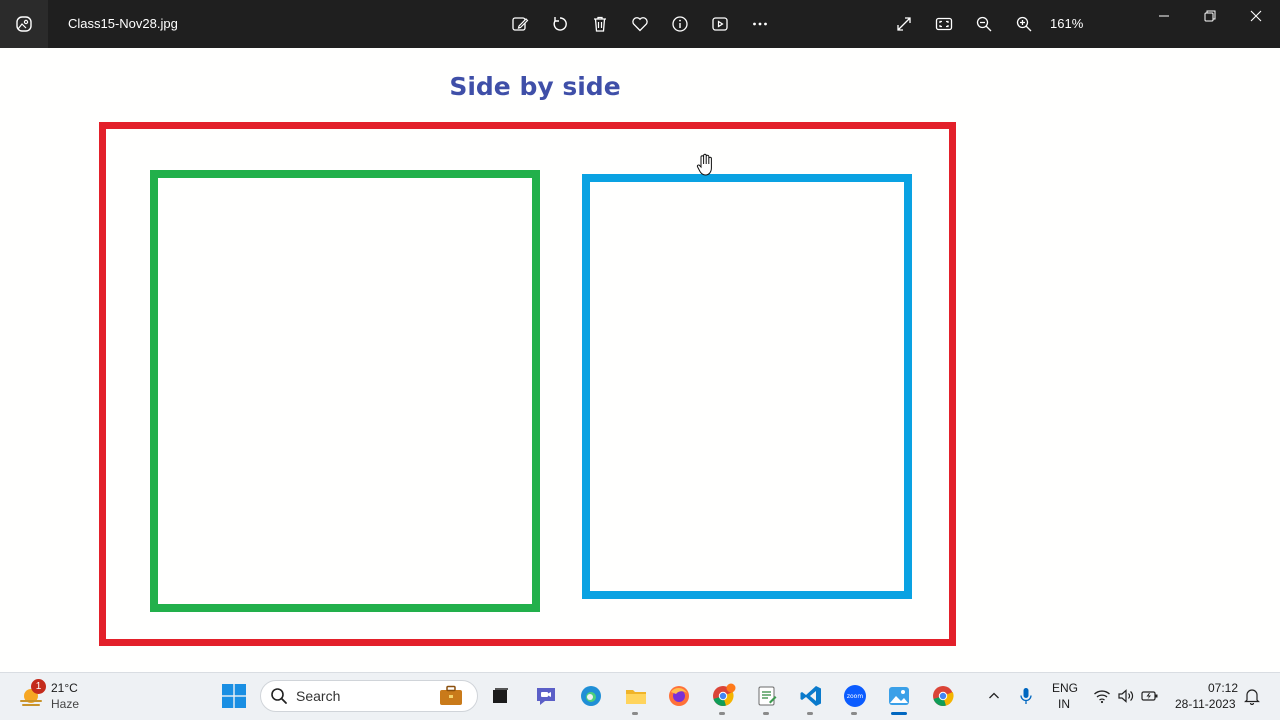 This screenshot has width=1280, height=720. What do you see at coordinates (1066, 23) in the screenshot?
I see `zoom-level: 161%` at bounding box center [1066, 23].